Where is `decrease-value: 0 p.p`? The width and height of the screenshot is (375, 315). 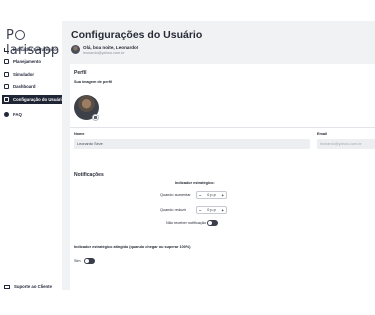 decrease-value: 0 p.p is located at coordinates (211, 210).